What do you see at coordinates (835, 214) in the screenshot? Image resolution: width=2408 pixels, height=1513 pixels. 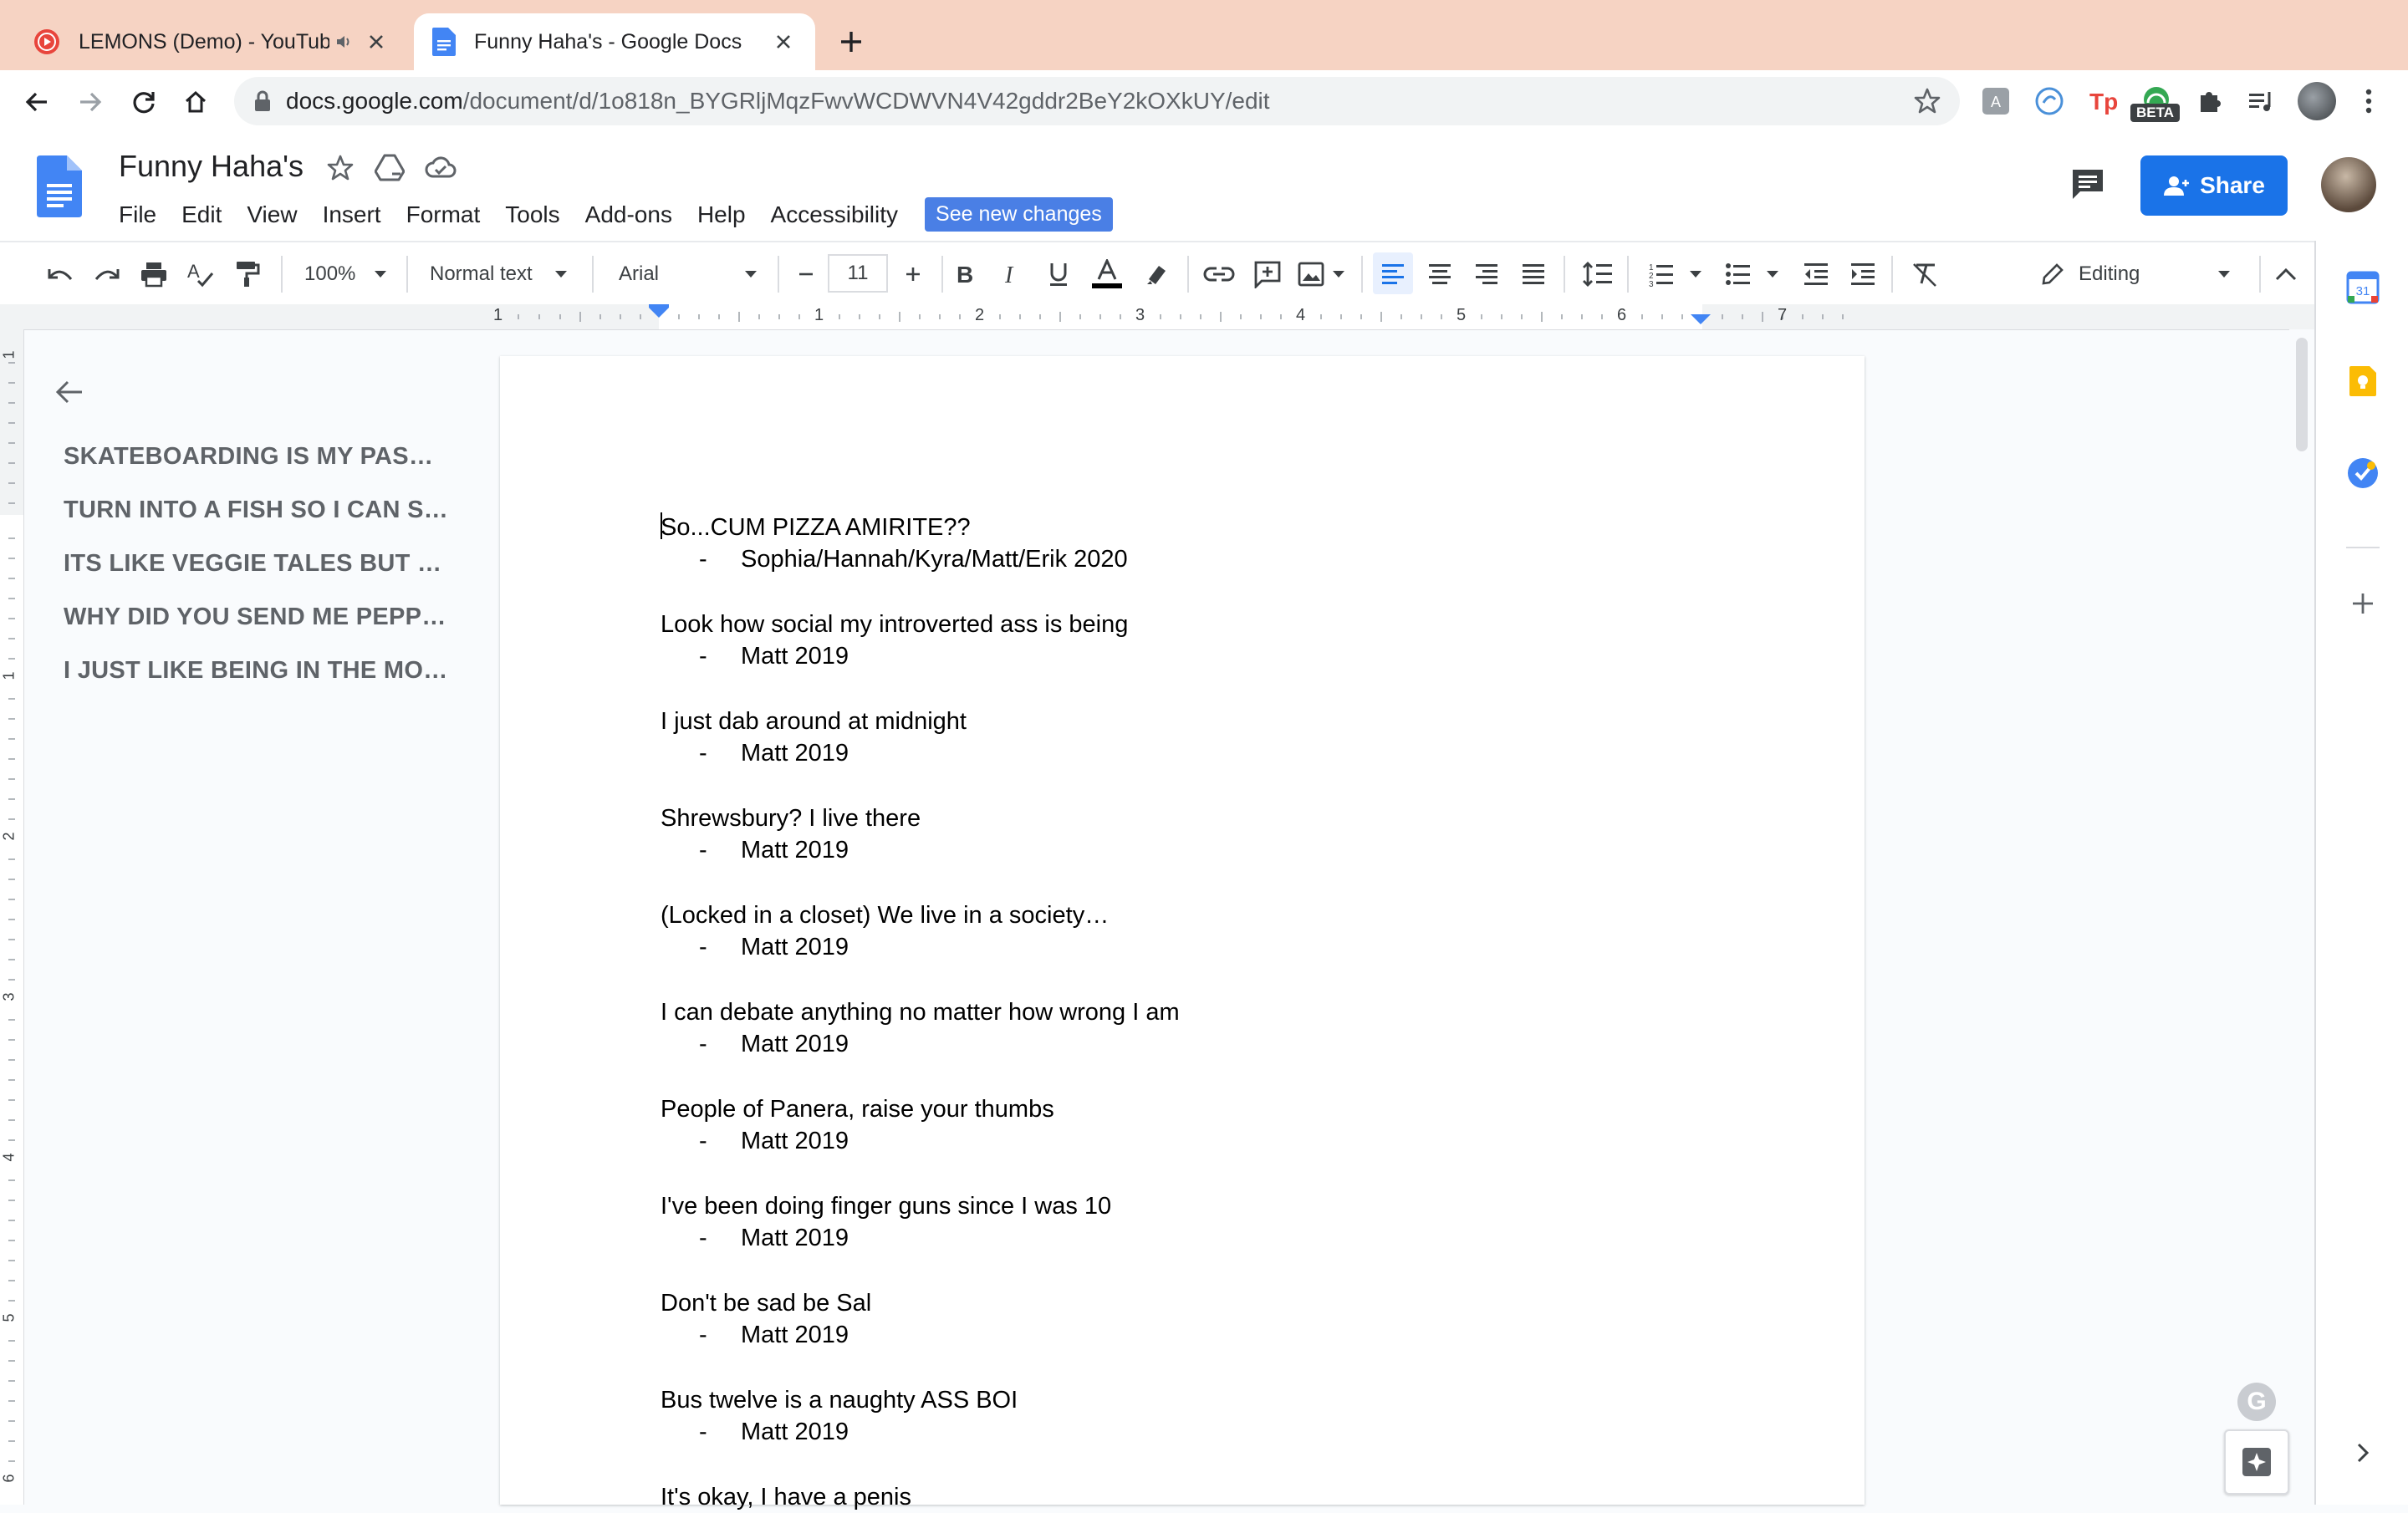 I see `menu-accessibility: Accessibility` at bounding box center [835, 214].